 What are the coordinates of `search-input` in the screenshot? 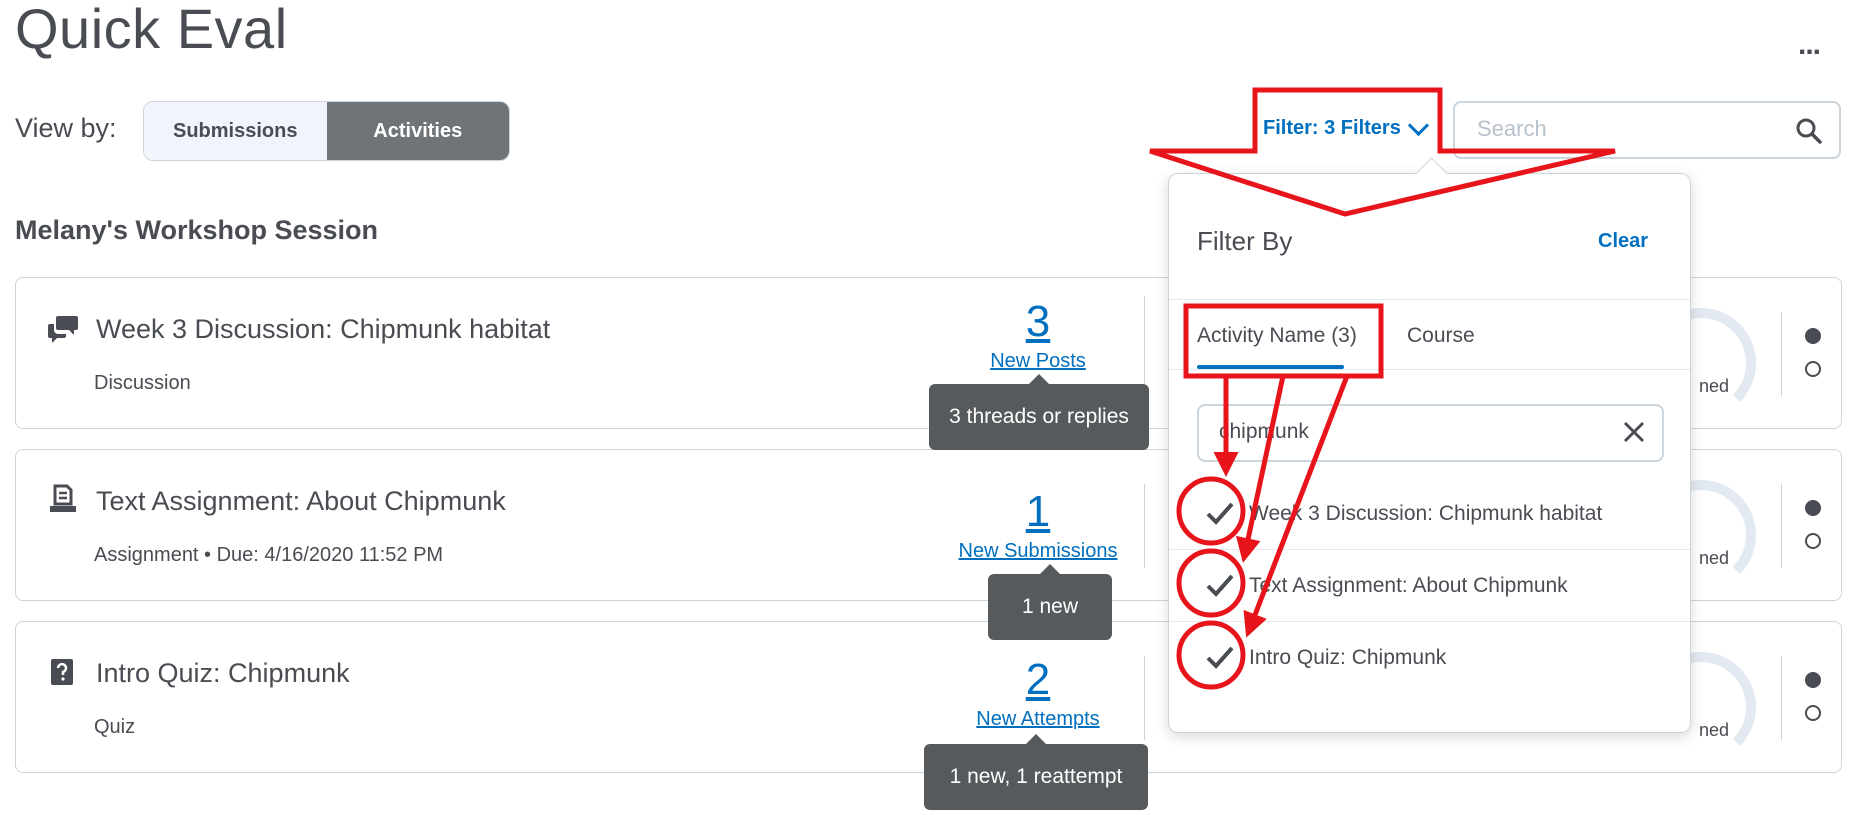 It's located at (1627, 129).